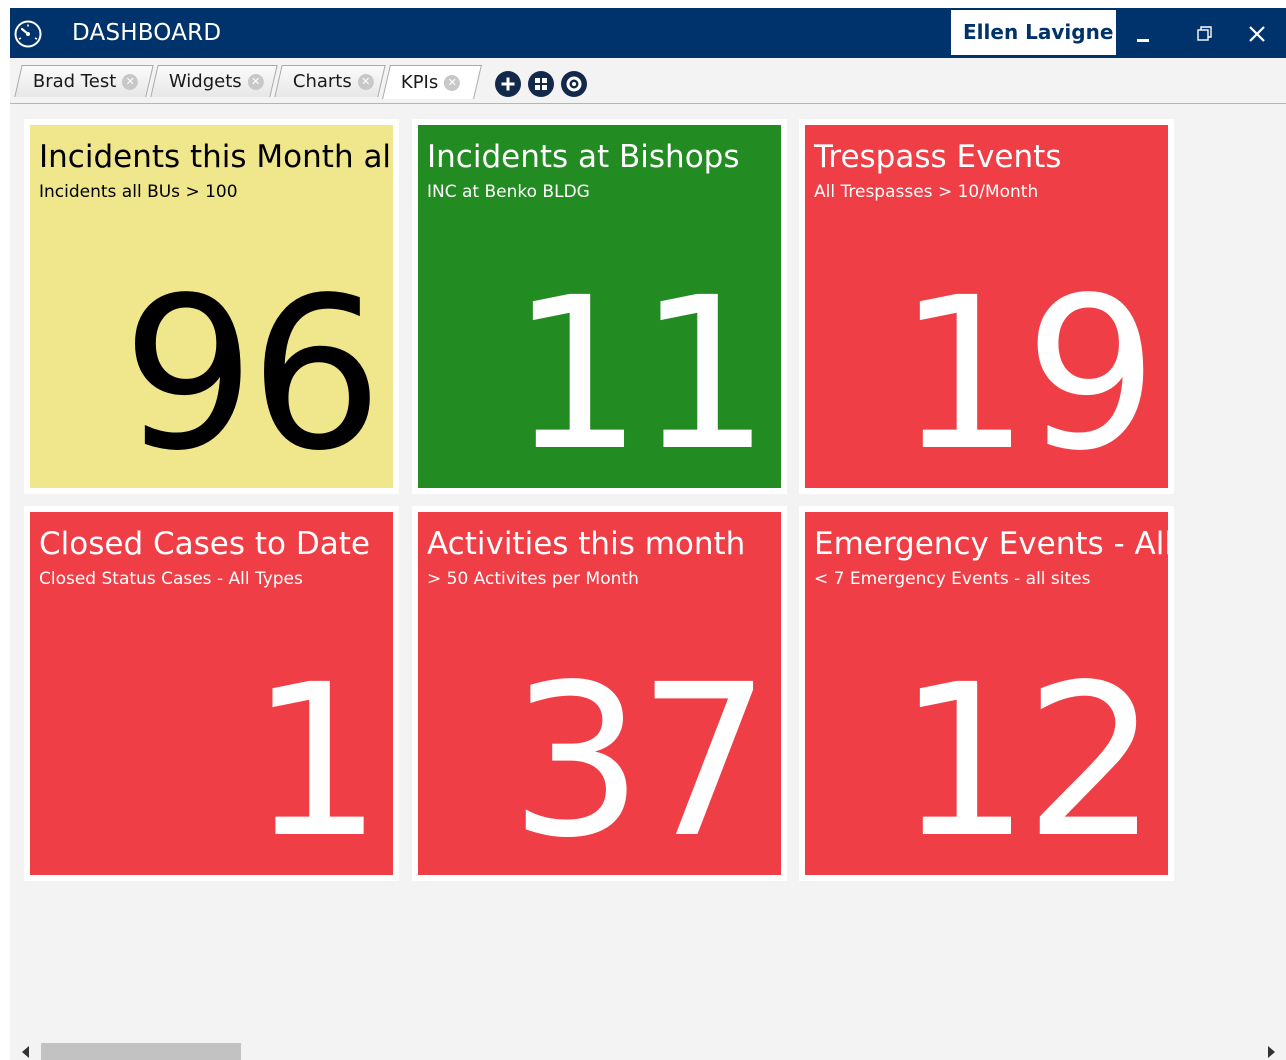 The height and width of the screenshot is (1060, 1286). I want to click on settings-button, so click(574, 84).